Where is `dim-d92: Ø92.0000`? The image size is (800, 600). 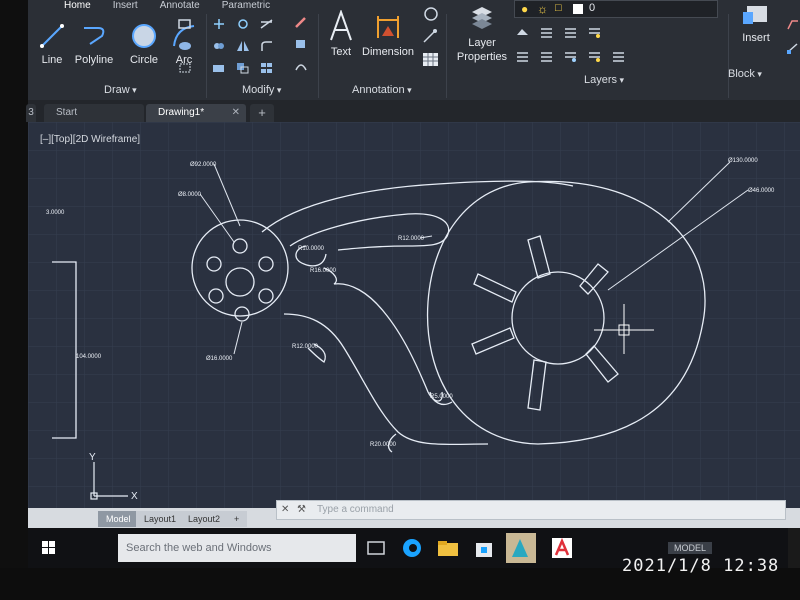 dim-d92: Ø92.0000 is located at coordinates (203, 165).